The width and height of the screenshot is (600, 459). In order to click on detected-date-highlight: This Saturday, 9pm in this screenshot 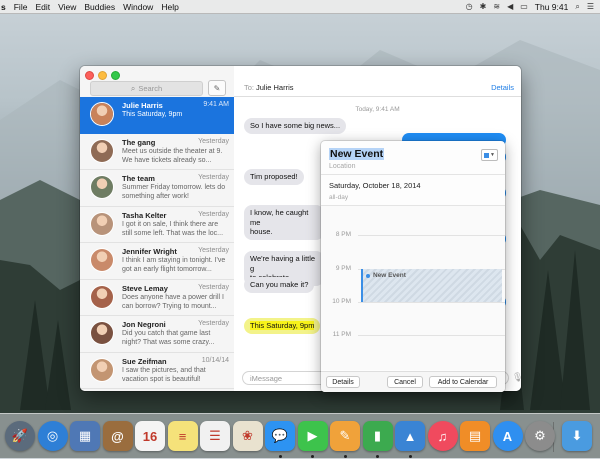, I will do `click(282, 325)`.